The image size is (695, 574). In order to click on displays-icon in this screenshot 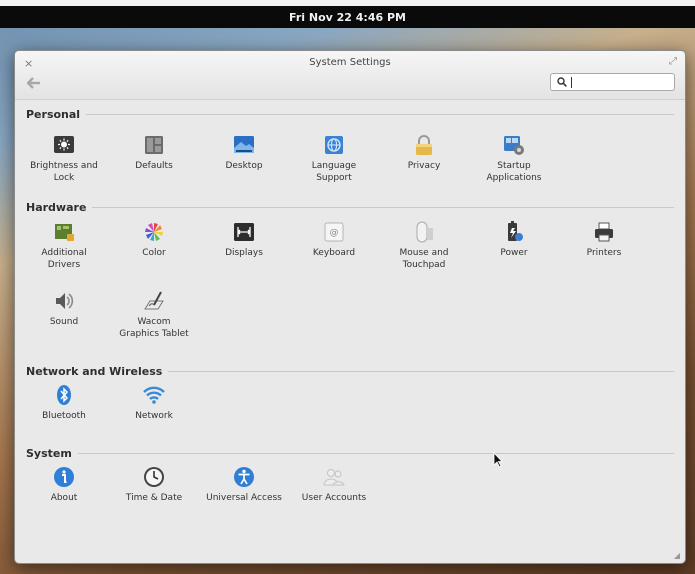, I will do `click(244, 232)`.